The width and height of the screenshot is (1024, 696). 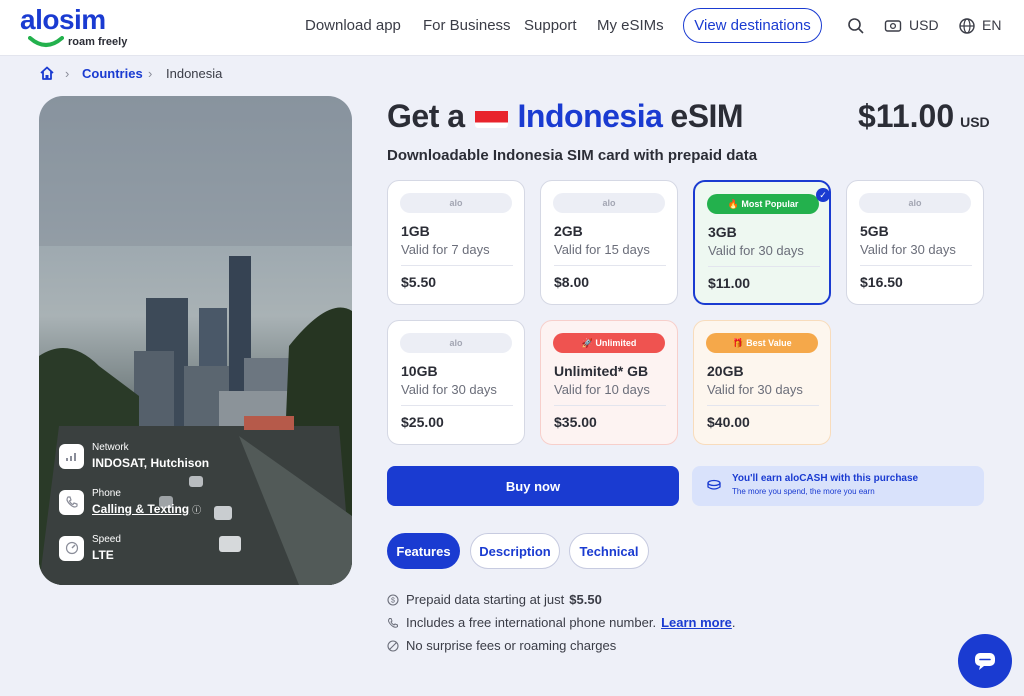 I want to click on nav-my-esims: My eSIMs, so click(x=630, y=25).